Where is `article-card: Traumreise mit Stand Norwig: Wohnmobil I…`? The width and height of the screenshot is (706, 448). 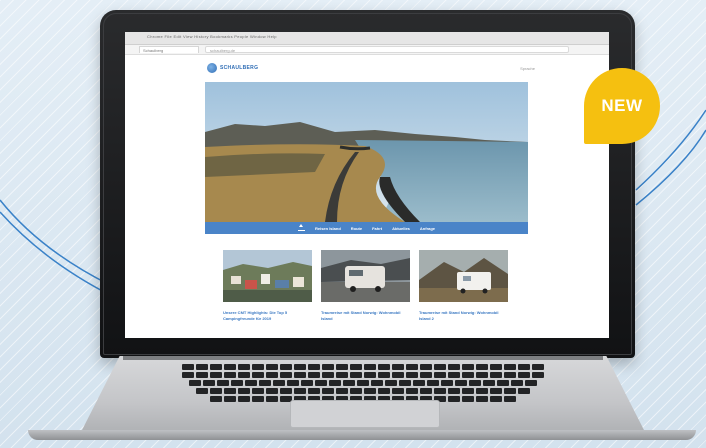 article-card: Traumreise mit Stand Norwig: Wohnmobil I… is located at coordinates (365, 286).